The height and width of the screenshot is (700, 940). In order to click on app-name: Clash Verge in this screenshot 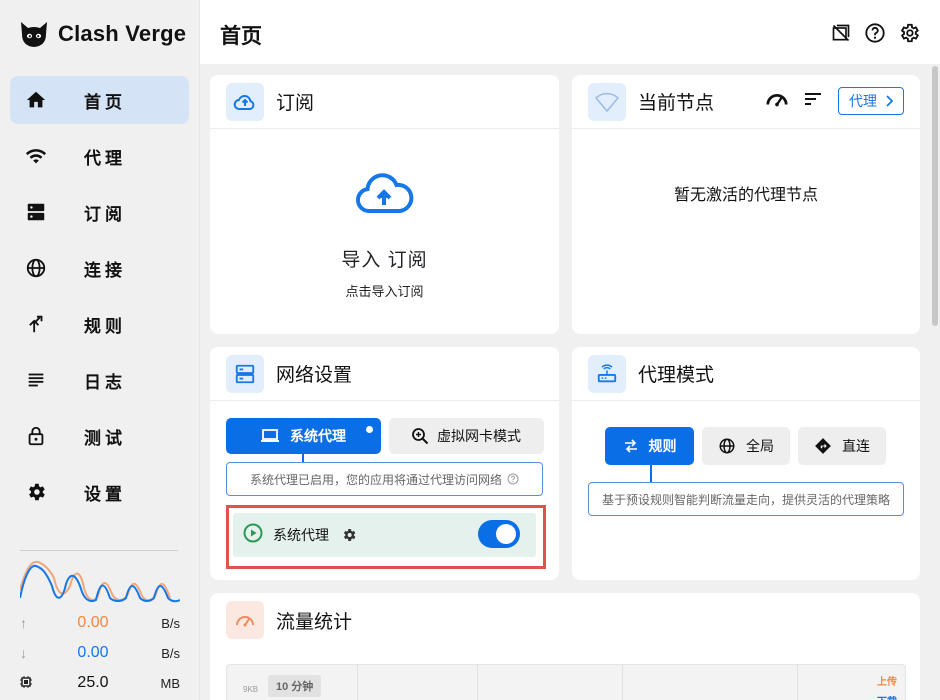, I will do `click(122, 33)`.